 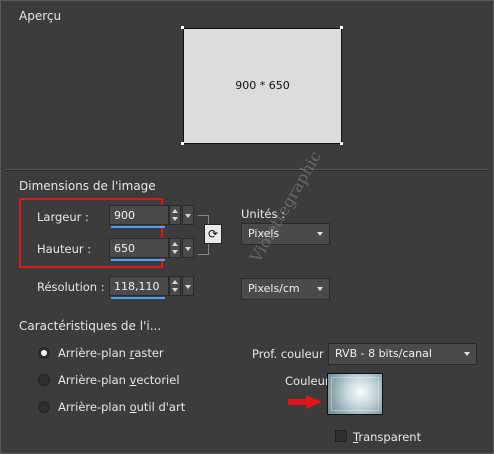 I want to click on background-color-swatch, so click(x=355, y=394).